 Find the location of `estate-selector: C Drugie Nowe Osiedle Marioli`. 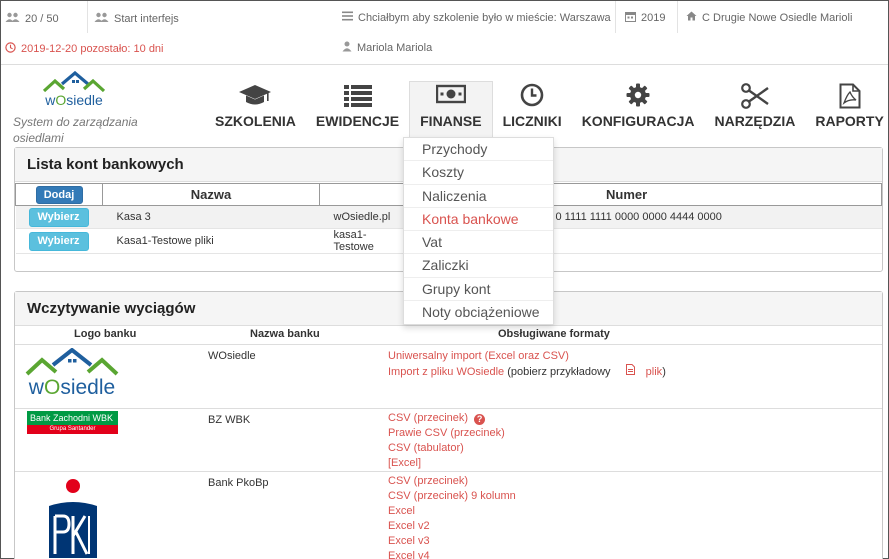

estate-selector: C Drugie Nowe Osiedle Marioli is located at coordinates (769, 17).